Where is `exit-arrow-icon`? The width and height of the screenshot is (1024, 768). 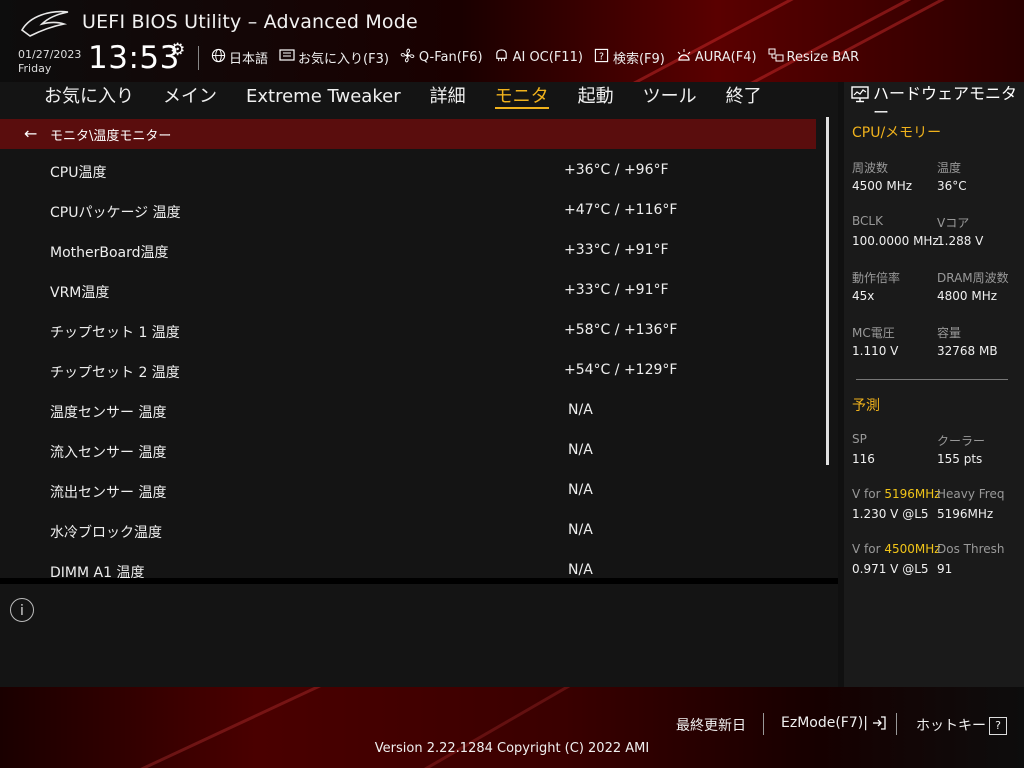
exit-arrow-icon is located at coordinates (879, 723).